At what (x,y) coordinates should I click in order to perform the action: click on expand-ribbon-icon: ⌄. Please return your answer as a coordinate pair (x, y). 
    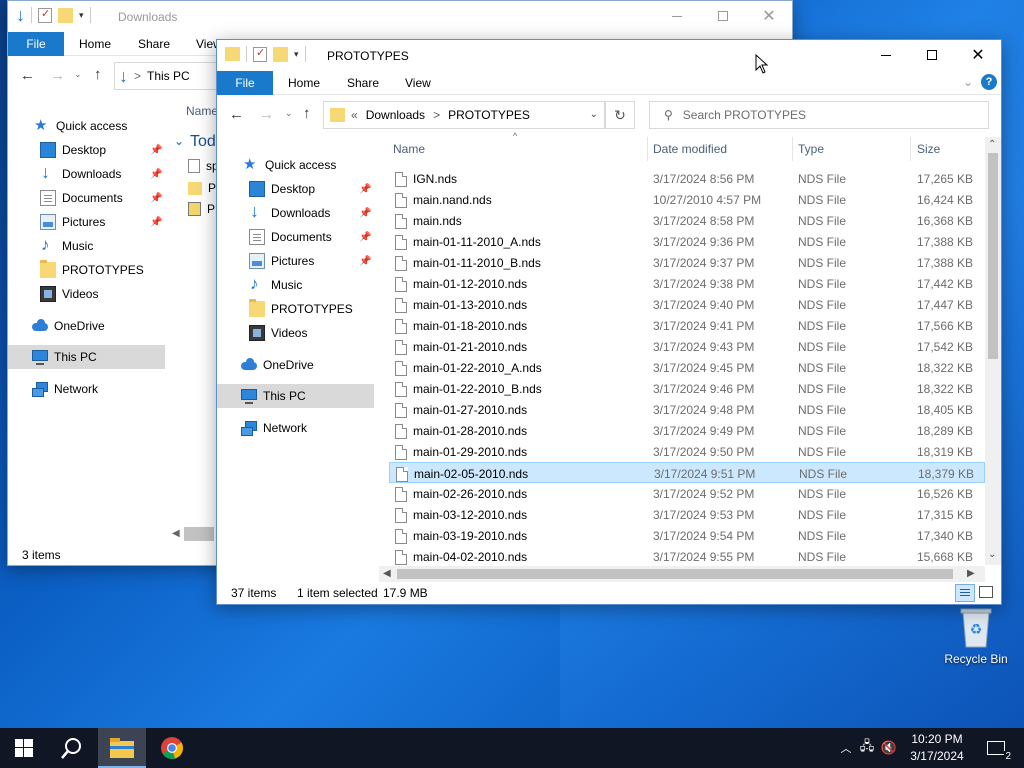
    Looking at the image, I should click on (968, 82).